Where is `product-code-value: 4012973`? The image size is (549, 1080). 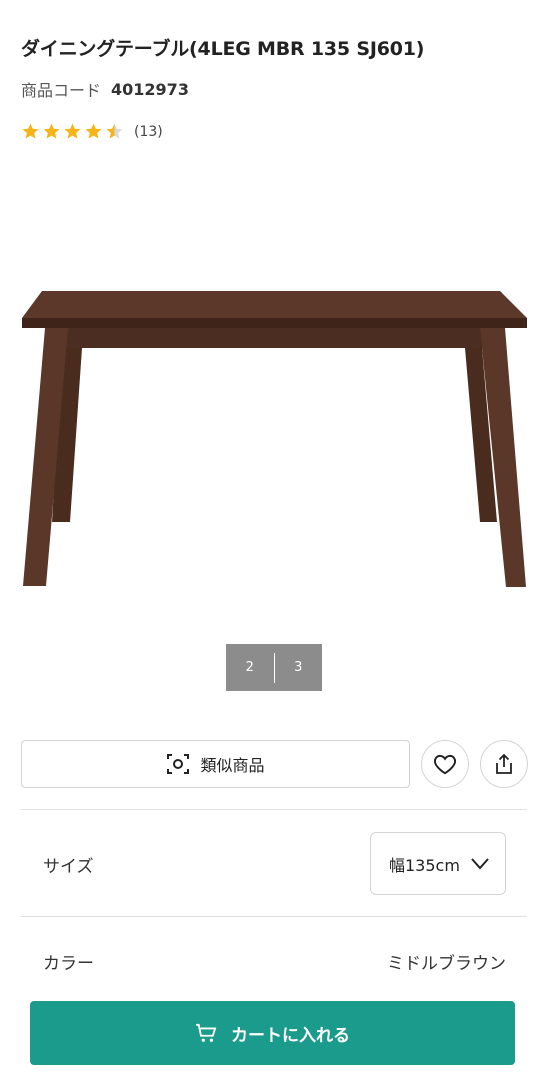
product-code-value: 4012973 is located at coordinates (150, 89).